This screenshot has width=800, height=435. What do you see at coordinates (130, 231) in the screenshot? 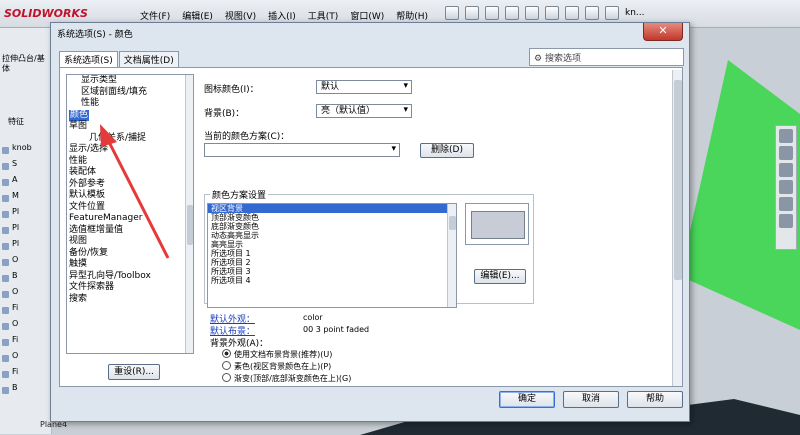
I see `options-tree-item: 选值框增量值` at bounding box center [130, 231].